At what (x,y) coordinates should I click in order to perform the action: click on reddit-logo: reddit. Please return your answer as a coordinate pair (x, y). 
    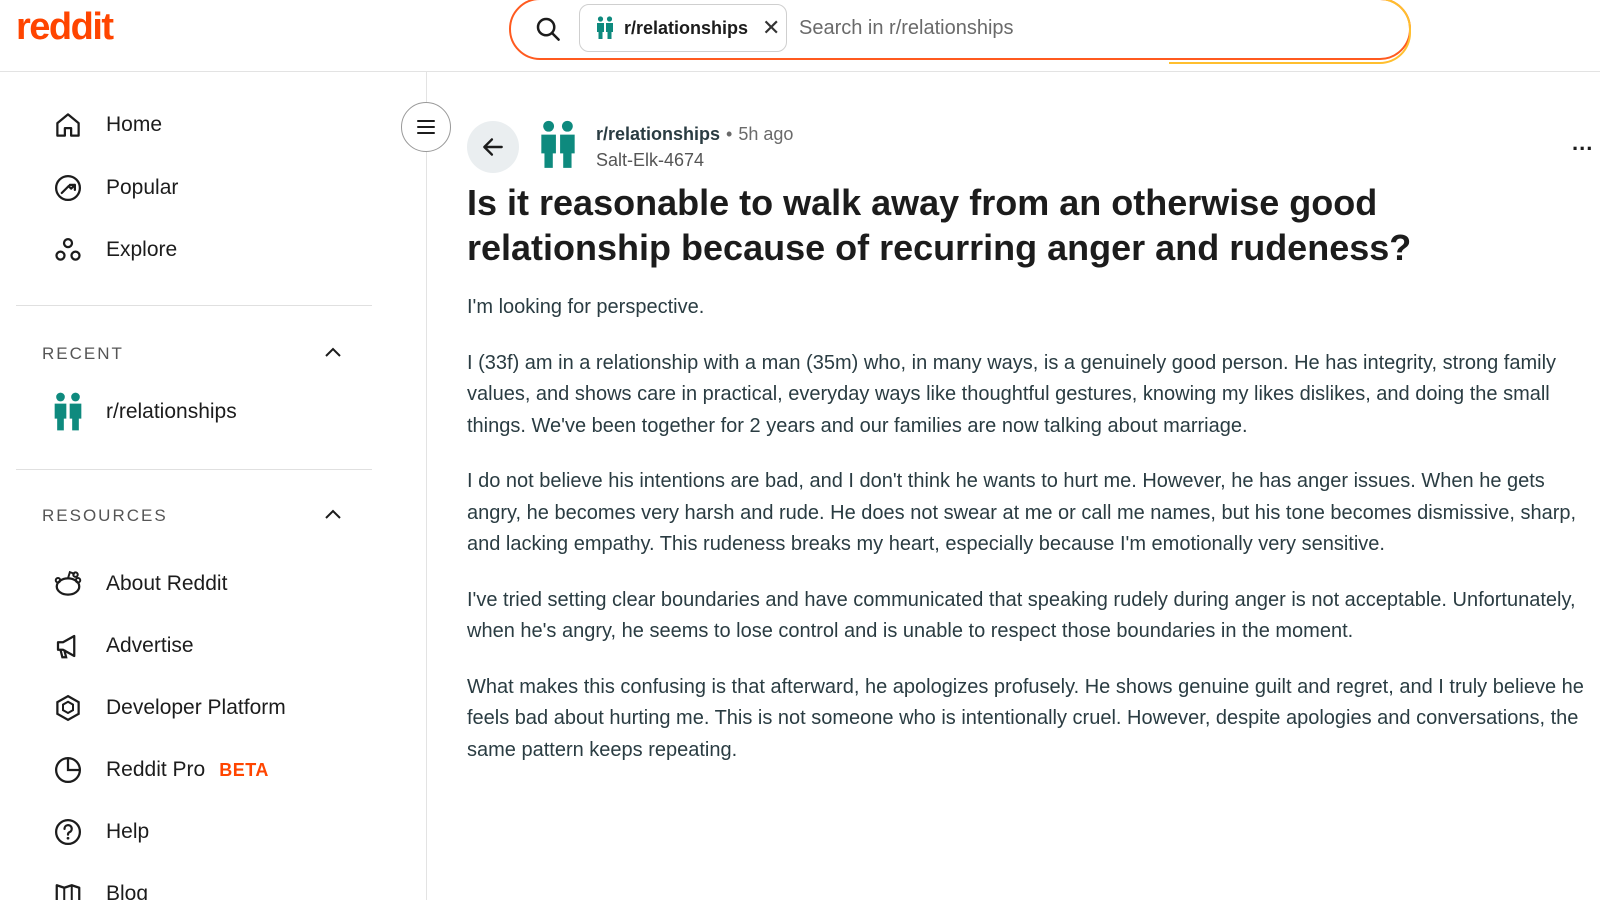
    Looking at the image, I should click on (65, 27).